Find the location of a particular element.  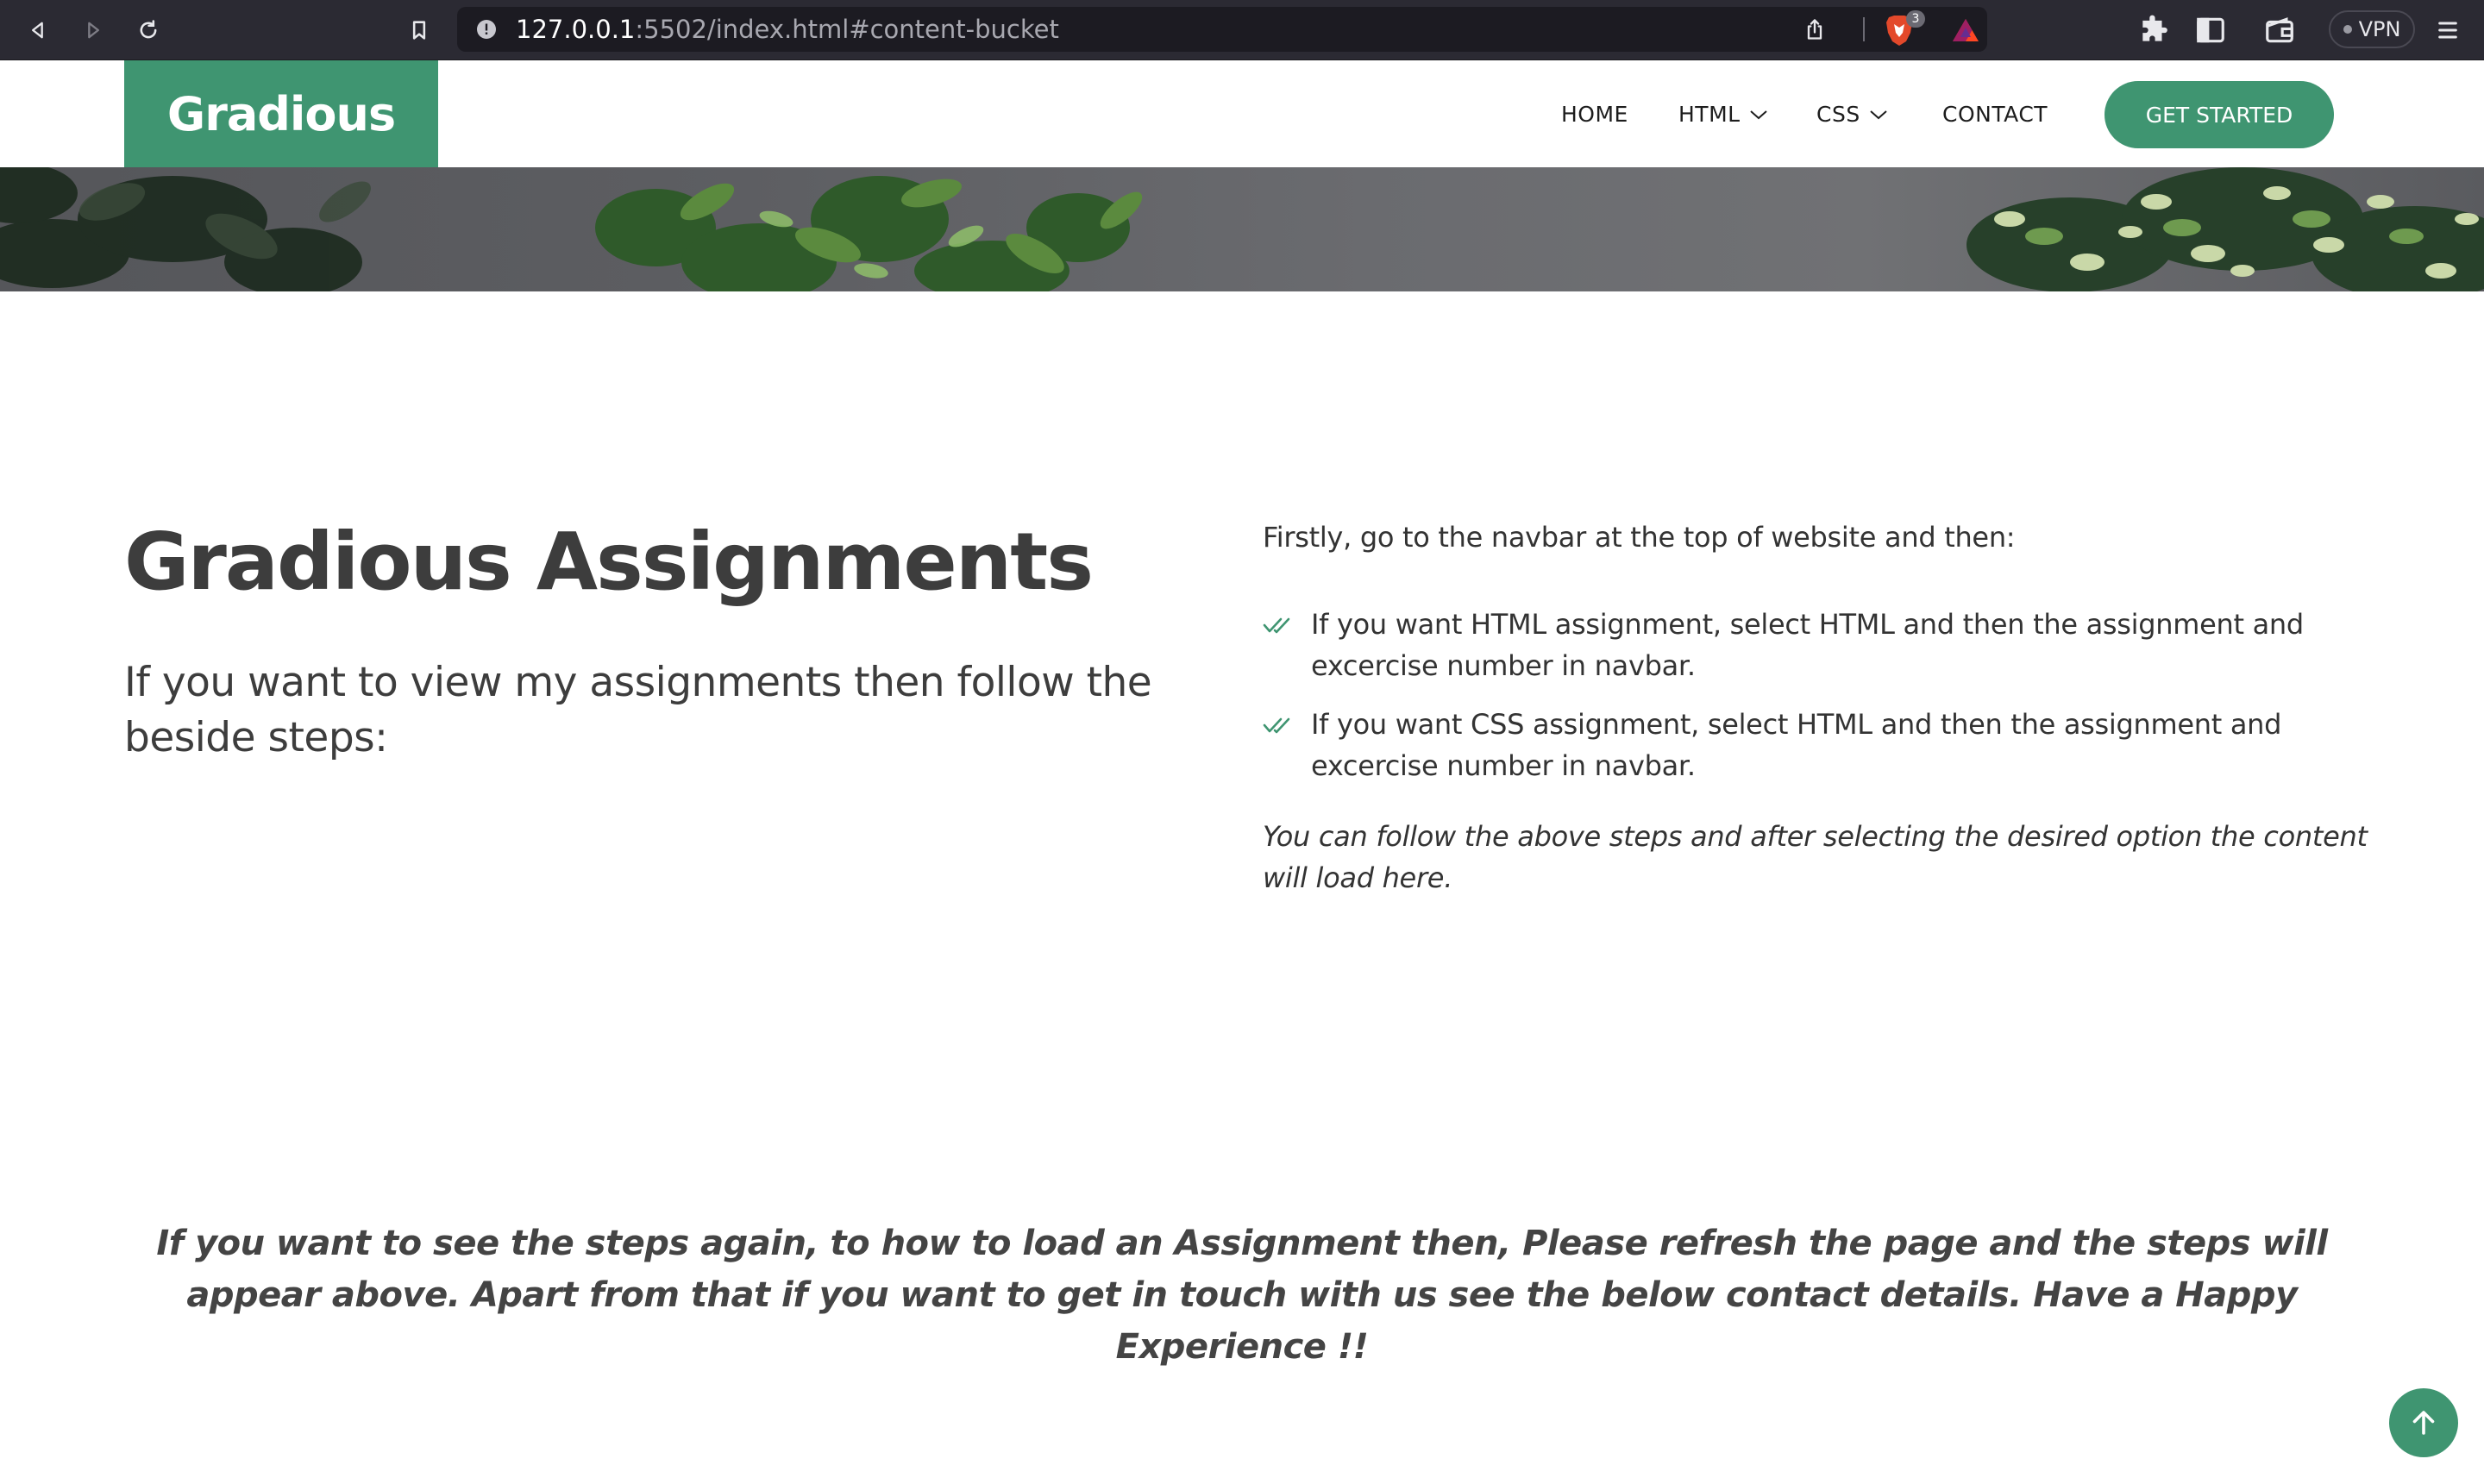

nav-html-dropdown: HTML is located at coordinates (1723, 115).